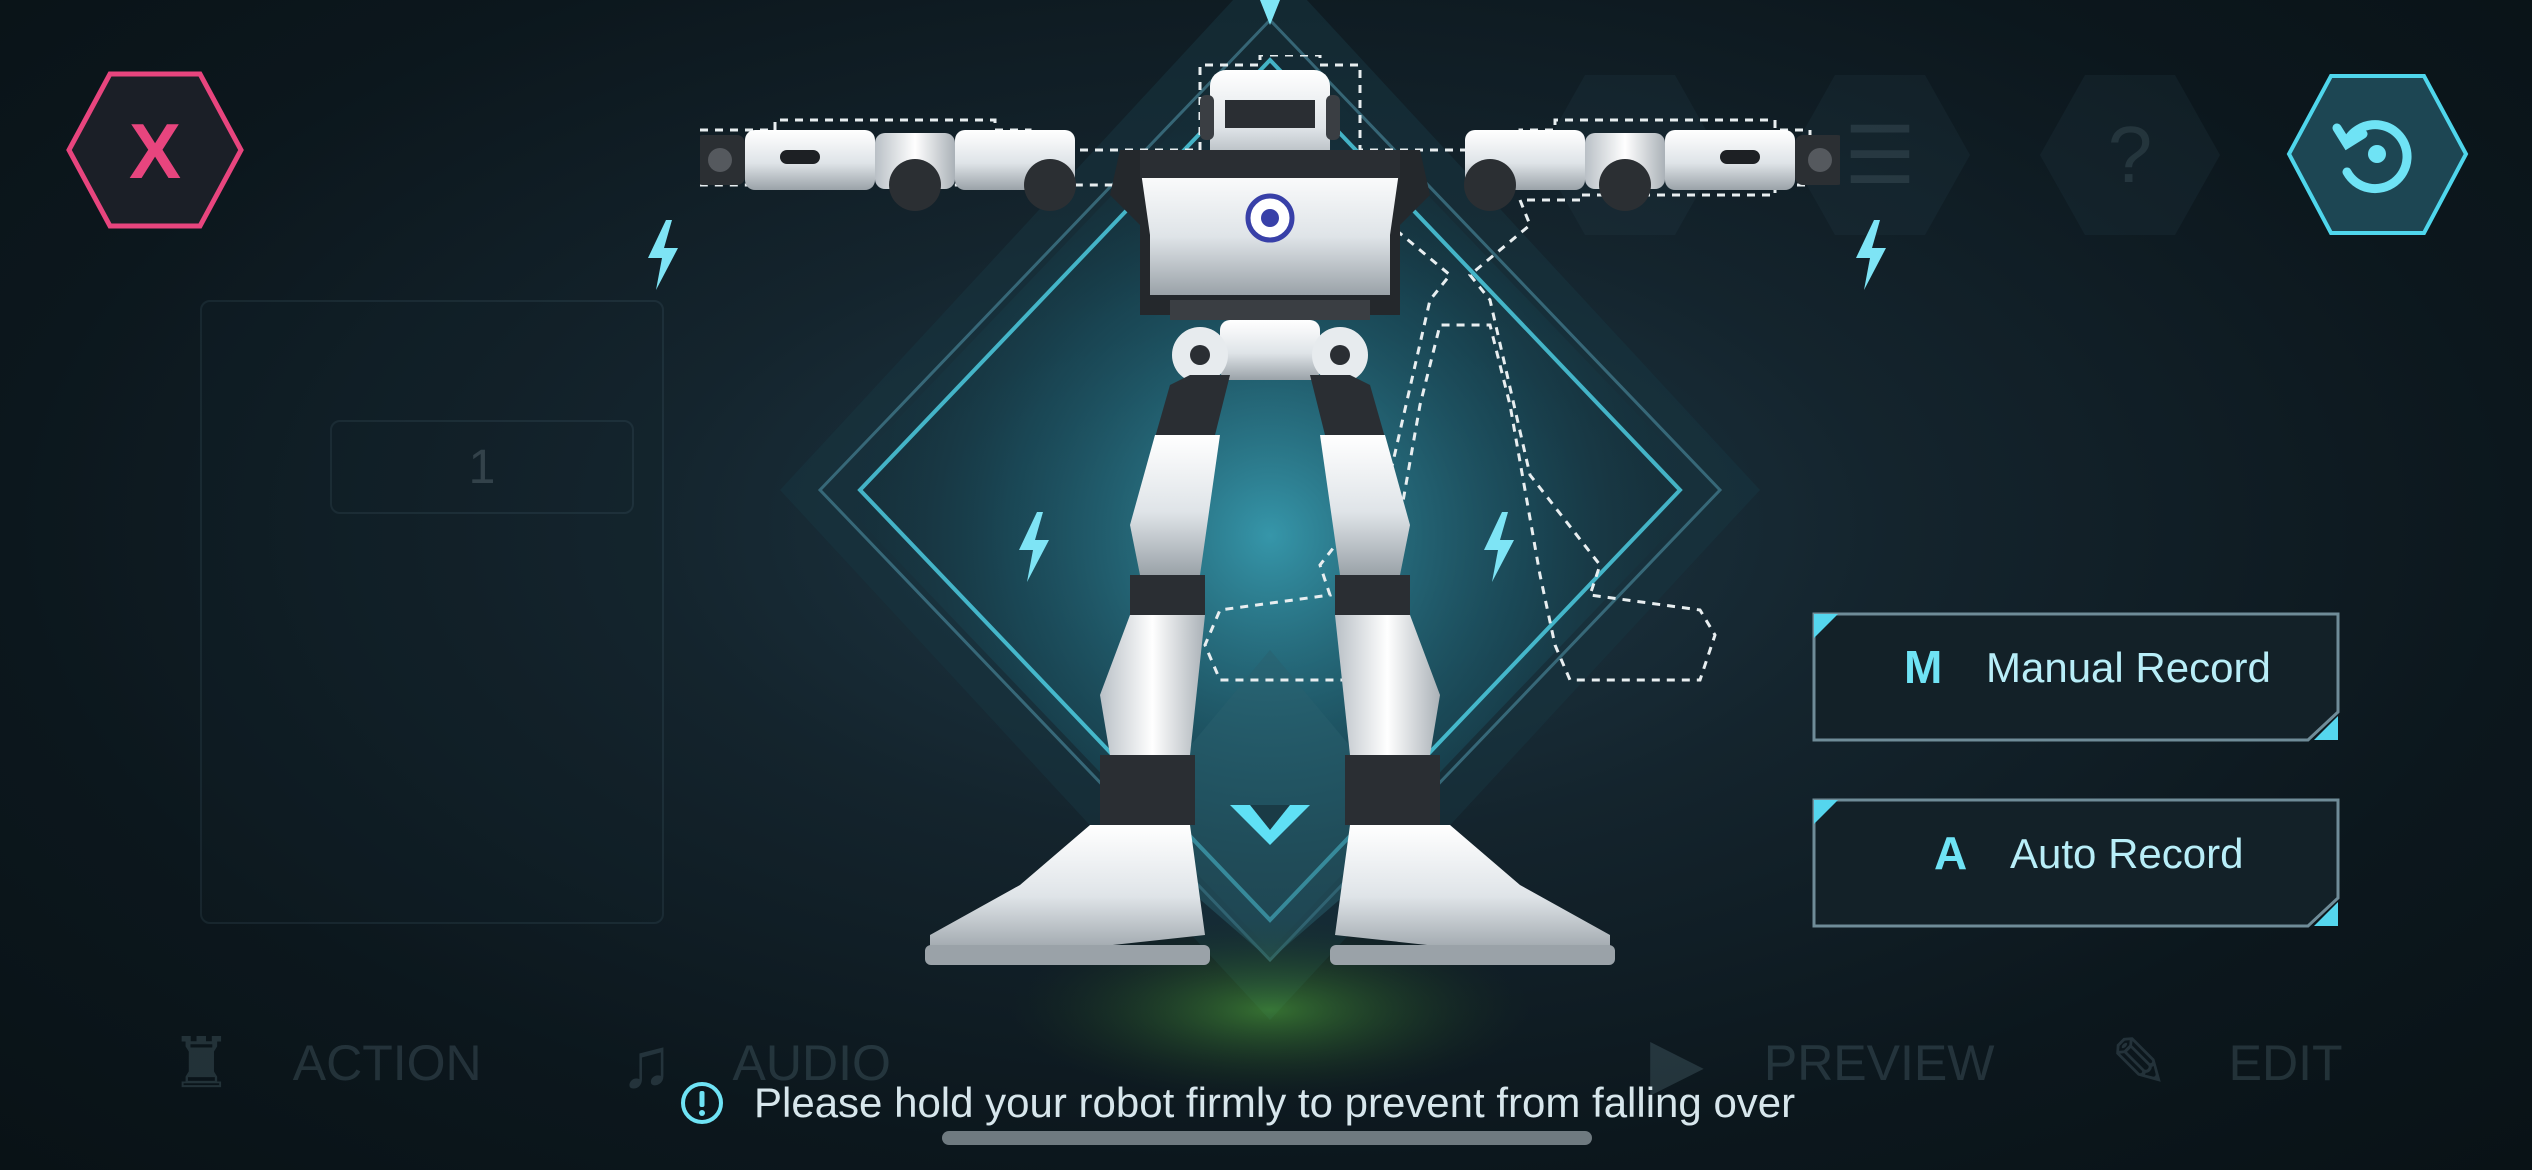 The width and height of the screenshot is (2532, 1170). I want to click on manual-record-button: M Manual Record, so click(2076, 677).